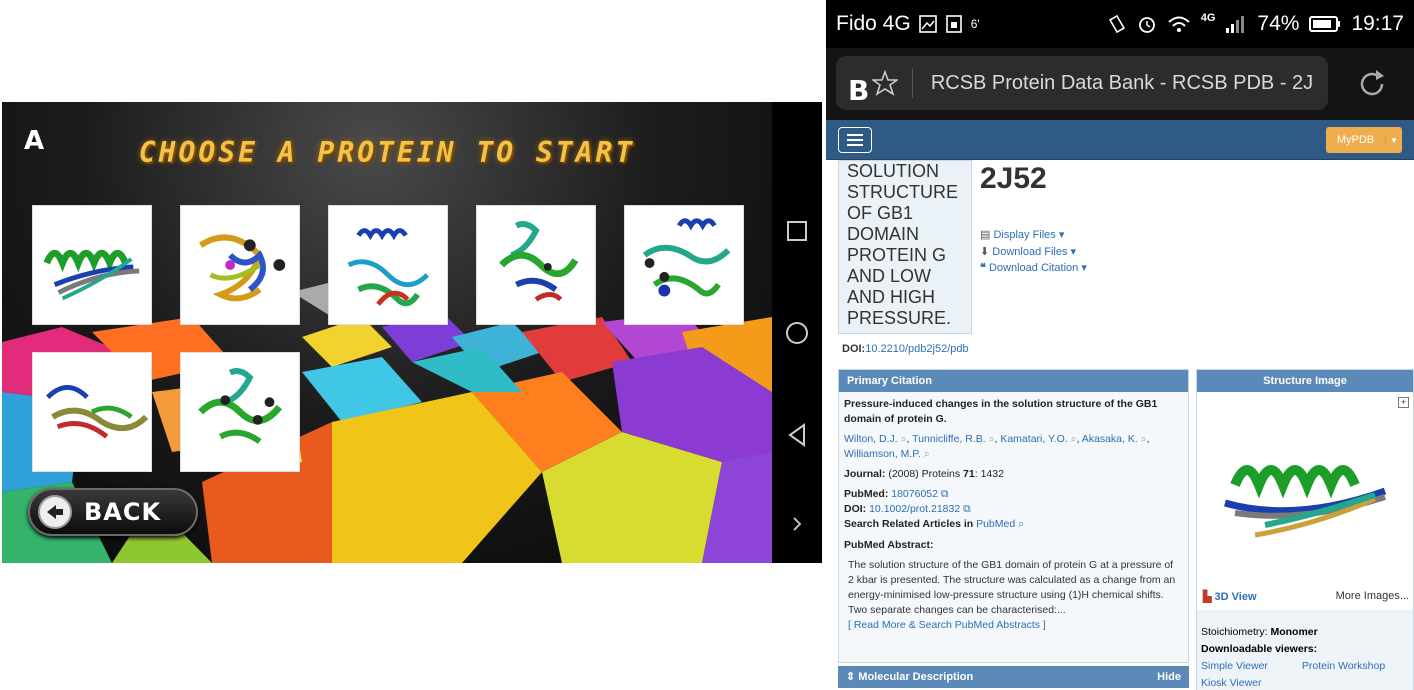 The image size is (1414, 690). What do you see at coordinates (885, 83) in the screenshot?
I see `star-icon` at bounding box center [885, 83].